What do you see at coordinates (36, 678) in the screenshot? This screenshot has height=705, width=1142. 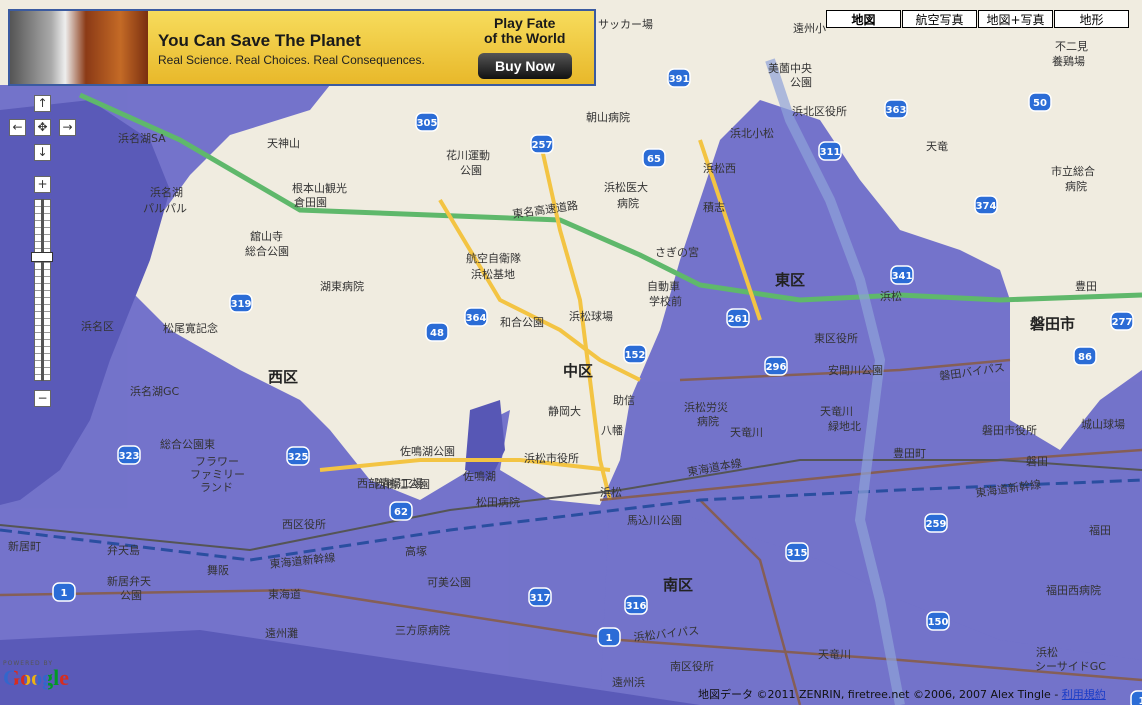 I see `google-wordmark: Google` at bounding box center [36, 678].